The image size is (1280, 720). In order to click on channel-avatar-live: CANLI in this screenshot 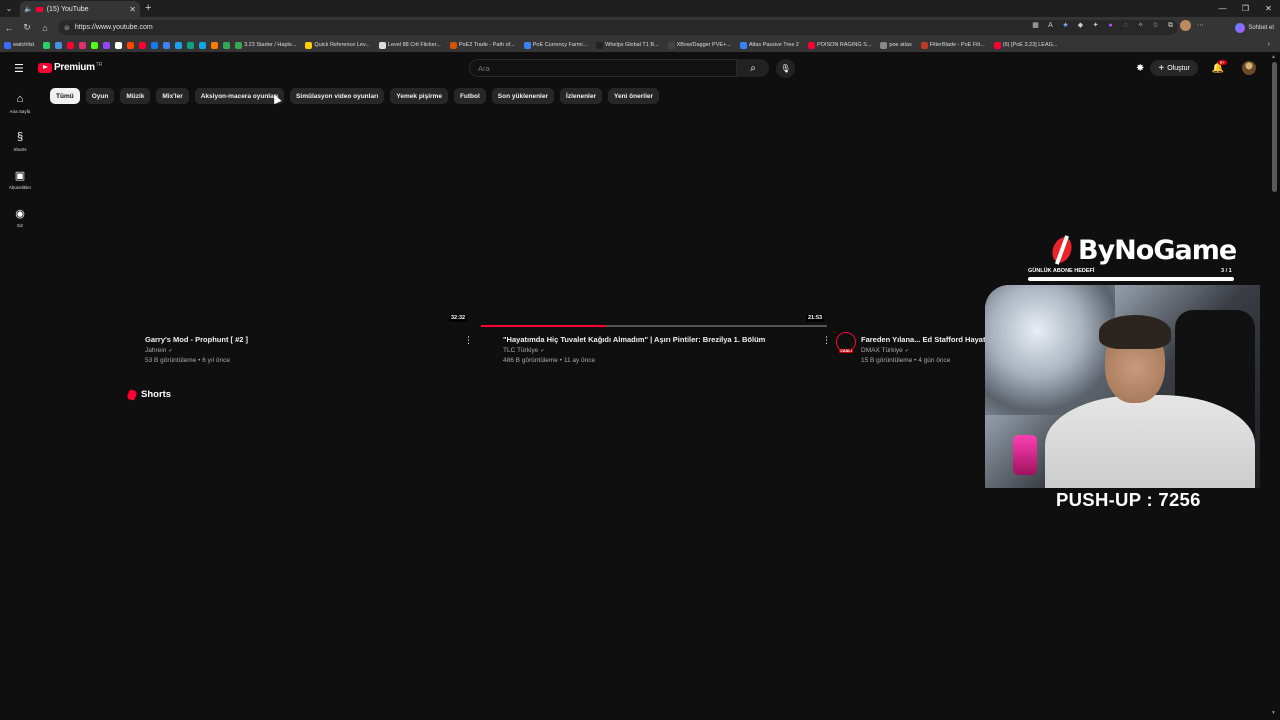, I will do `click(846, 342)`.